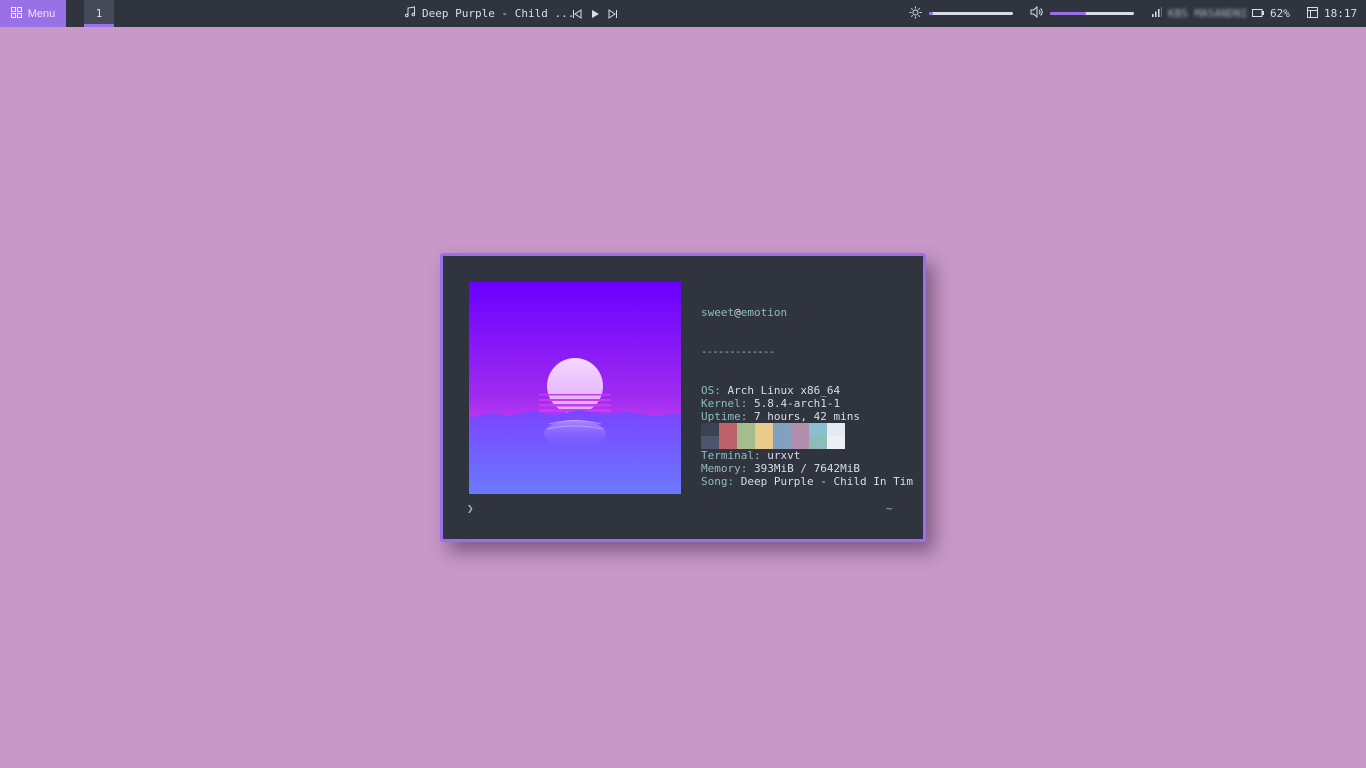 Image resolution: width=1366 pixels, height=768 pixels. I want to click on battery-status: 62%, so click(1271, 13).